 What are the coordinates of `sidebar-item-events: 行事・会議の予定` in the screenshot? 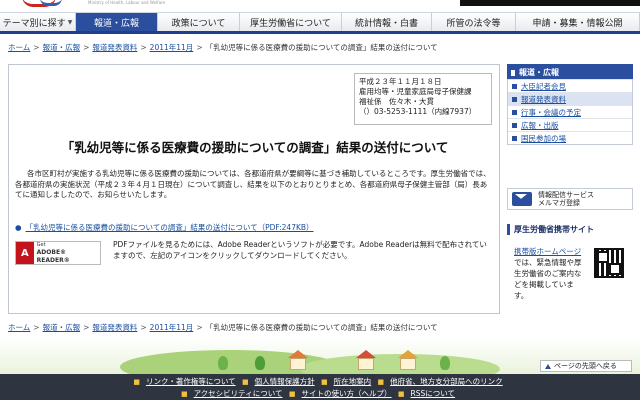 It's located at (570, 111).